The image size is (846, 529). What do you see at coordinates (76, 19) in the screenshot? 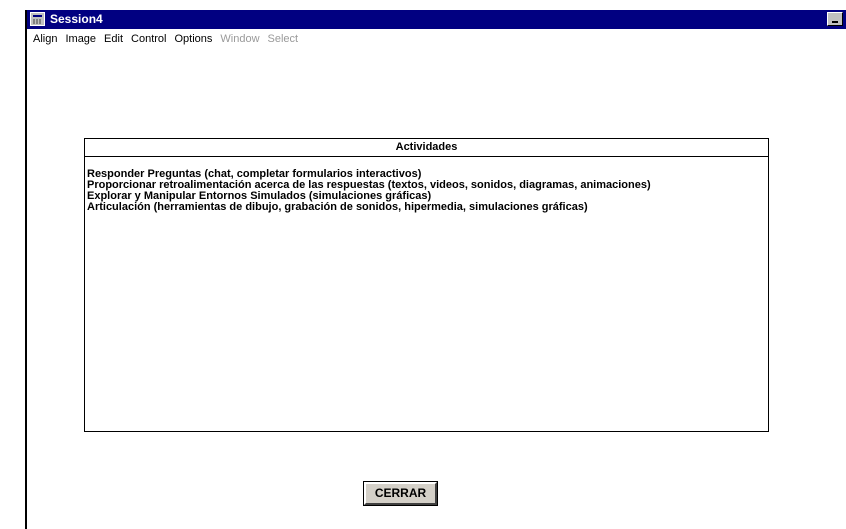
I see `window-title: Session4` at bounding box center [76, 19].